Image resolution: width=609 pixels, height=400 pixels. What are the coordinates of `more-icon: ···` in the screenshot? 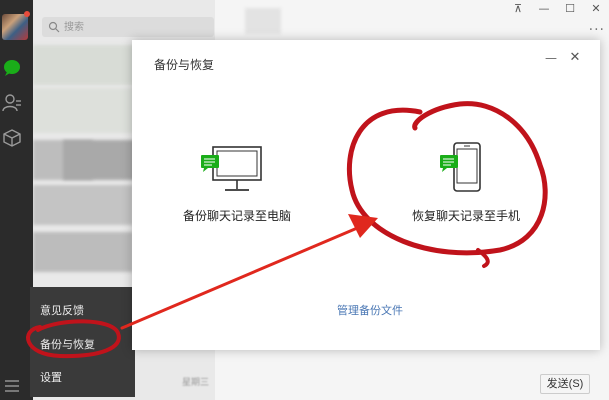 It's located at (597, 30).